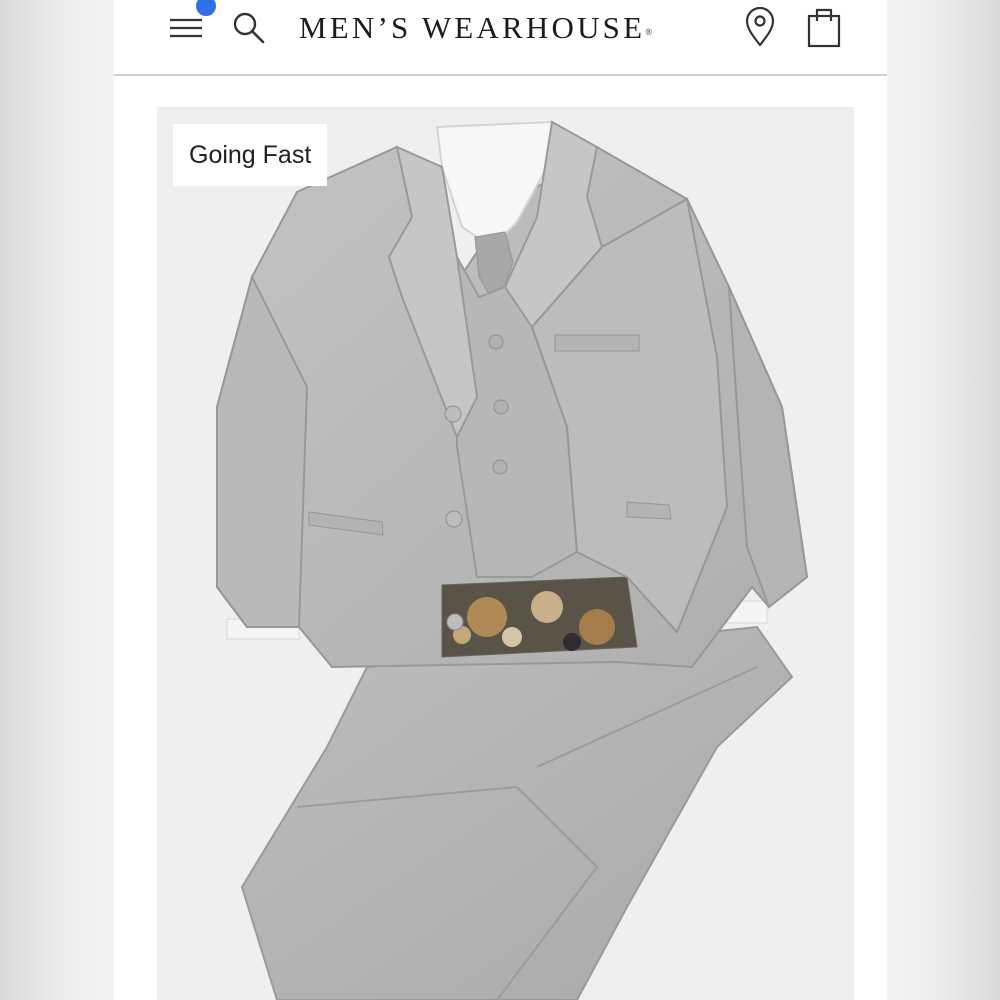 The width and height of the screenshot is (1000, 1000). I want to click on shopping-bag-icon, so click(824, 28).